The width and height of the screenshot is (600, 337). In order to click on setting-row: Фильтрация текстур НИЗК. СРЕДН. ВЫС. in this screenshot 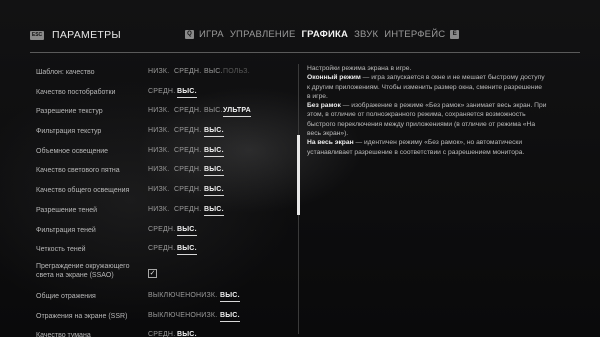, I will do `click(166, 133)`.